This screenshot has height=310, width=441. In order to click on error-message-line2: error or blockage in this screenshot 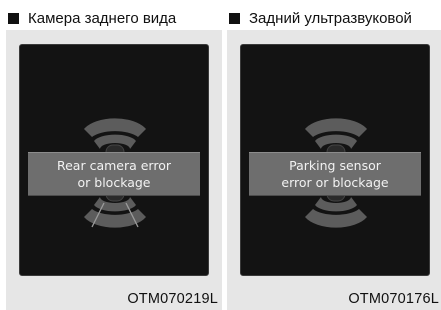, I will do `click(335, 182)`.